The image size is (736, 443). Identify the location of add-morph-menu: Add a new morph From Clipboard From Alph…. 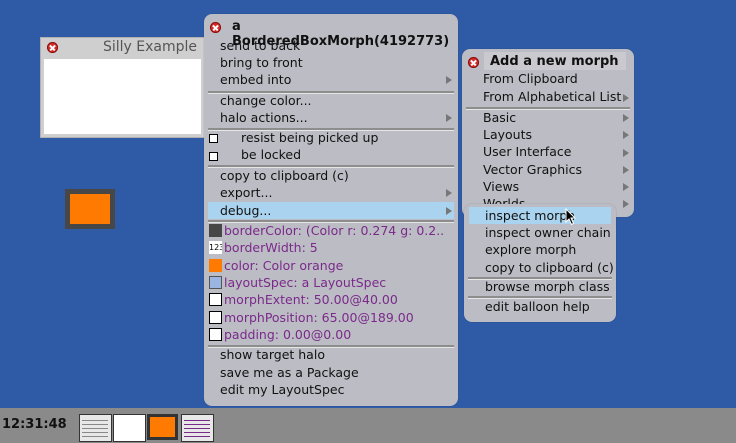
(548, 133).